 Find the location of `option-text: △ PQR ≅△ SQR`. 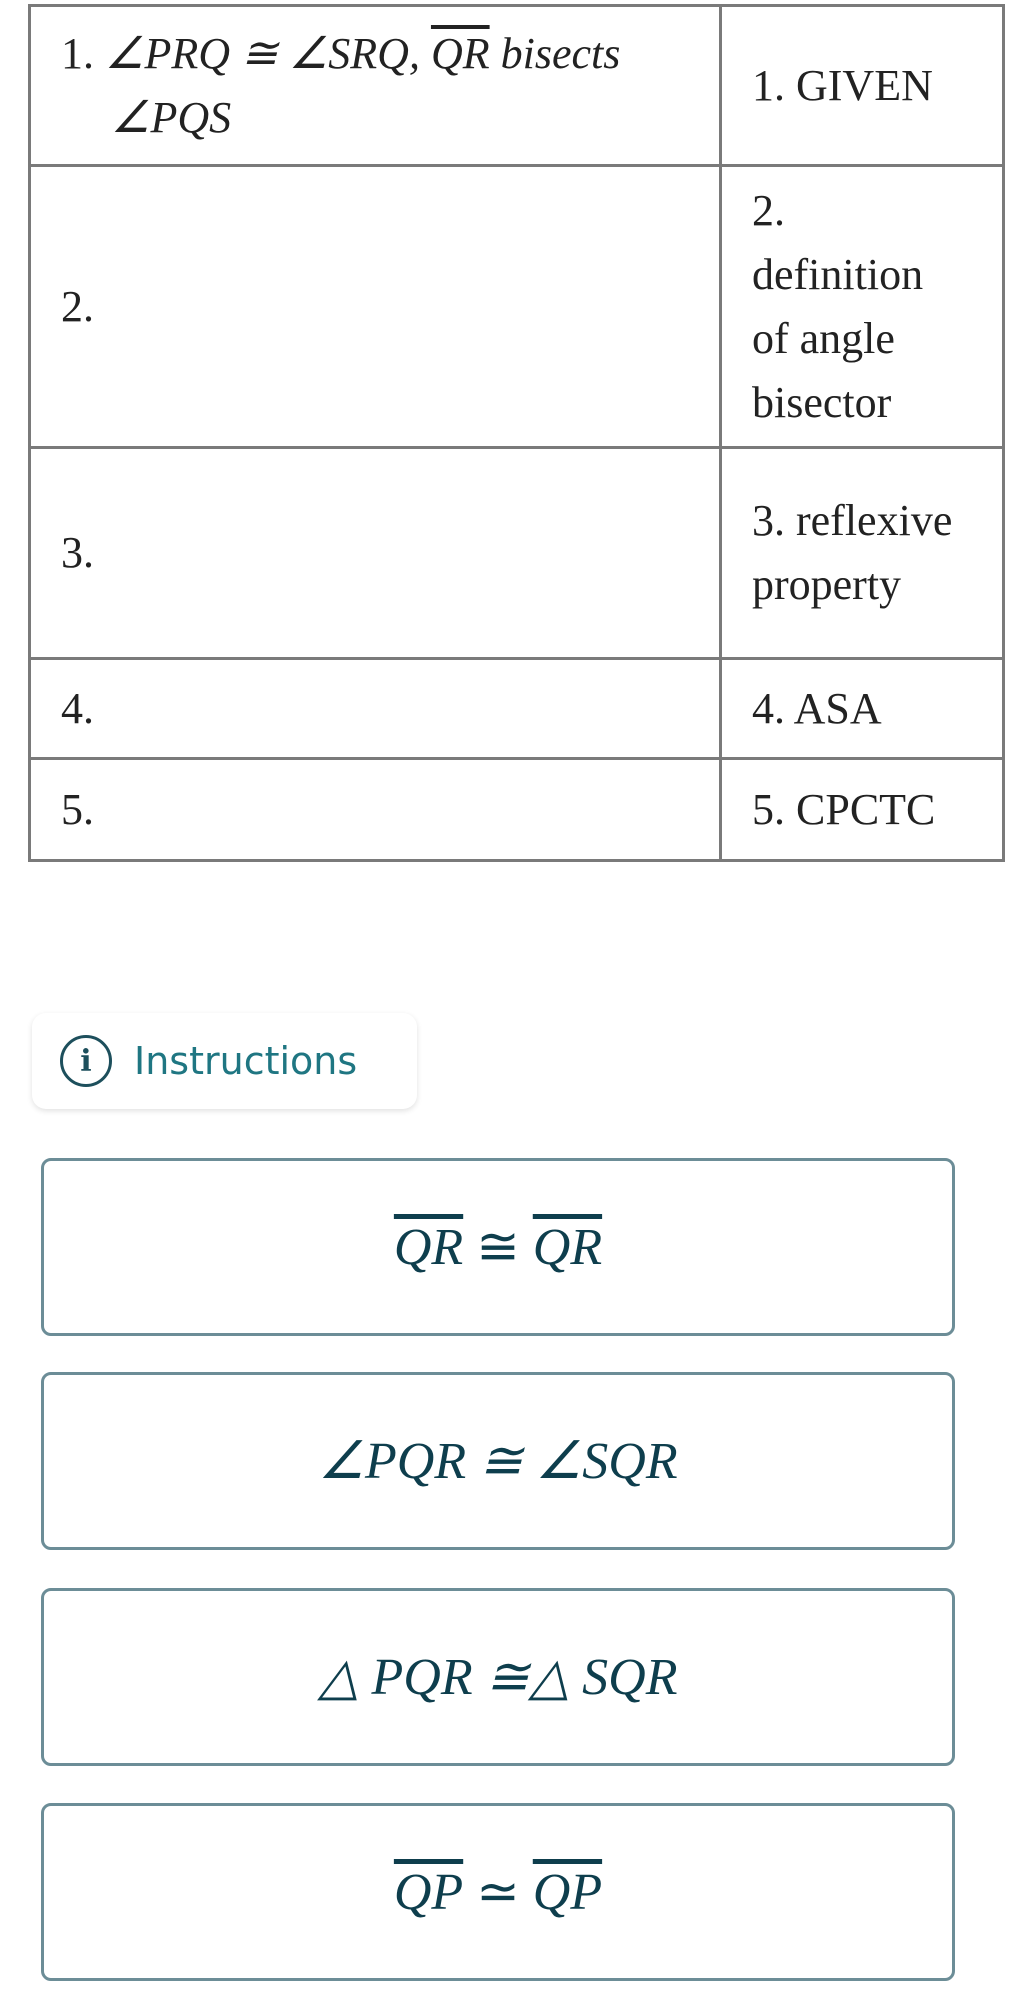

option-text: △ PQR ≅△ SQR is located at coordinates (498, 1677).